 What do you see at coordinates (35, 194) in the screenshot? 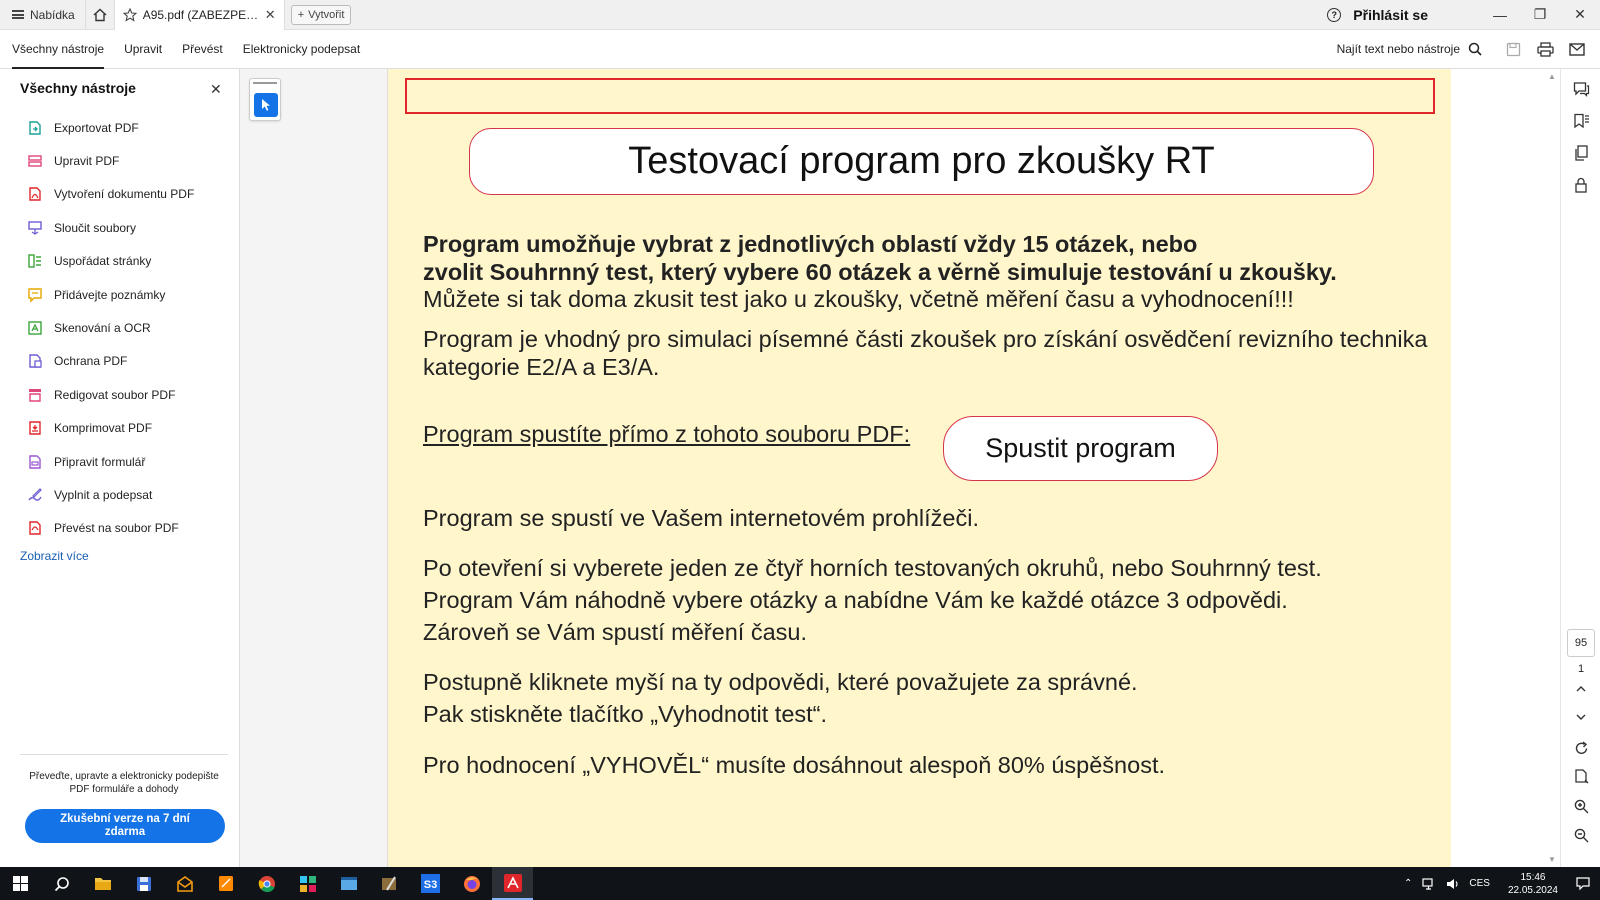
I see `create-pdf-icon` at bounding box center [35, 194].